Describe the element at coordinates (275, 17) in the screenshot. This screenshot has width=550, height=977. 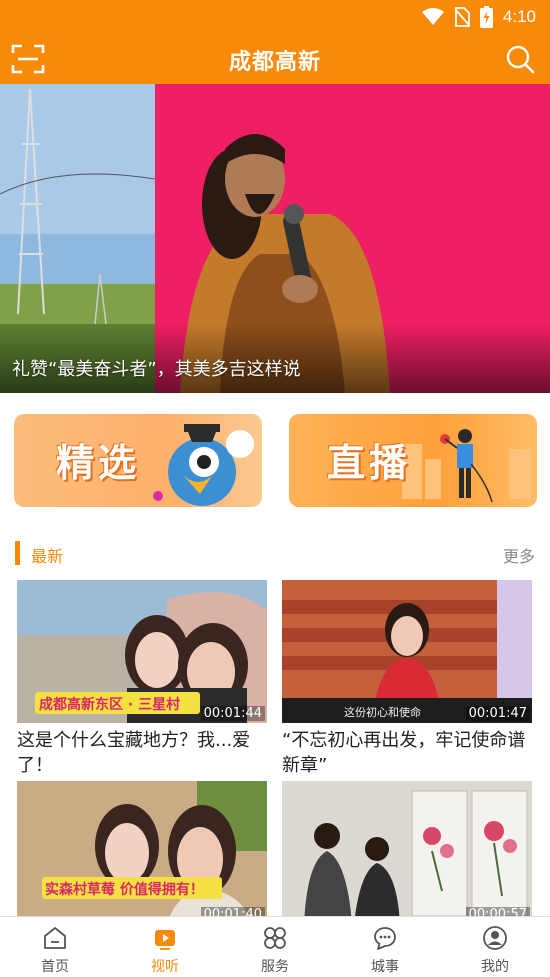
I see `status-bar: 4:10` at that location.